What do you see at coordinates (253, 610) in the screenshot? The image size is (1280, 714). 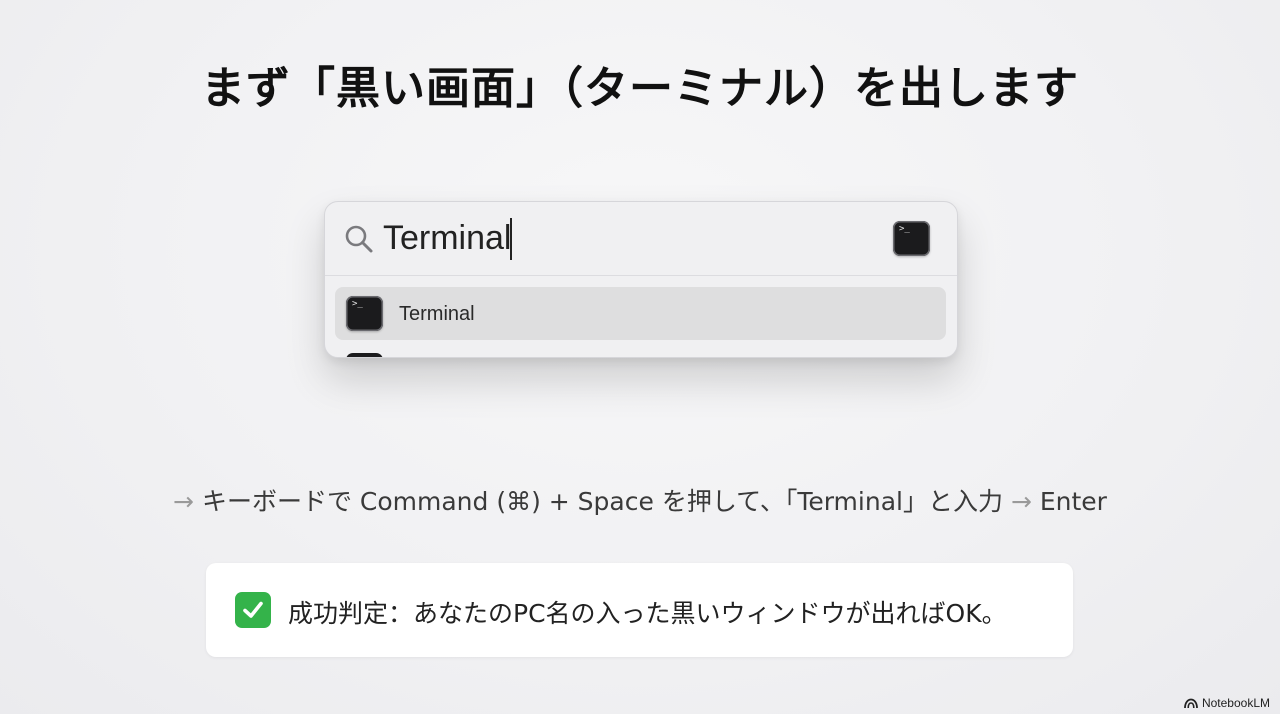 I see `check-mark-button-icon` at bounding box center [253, 610].